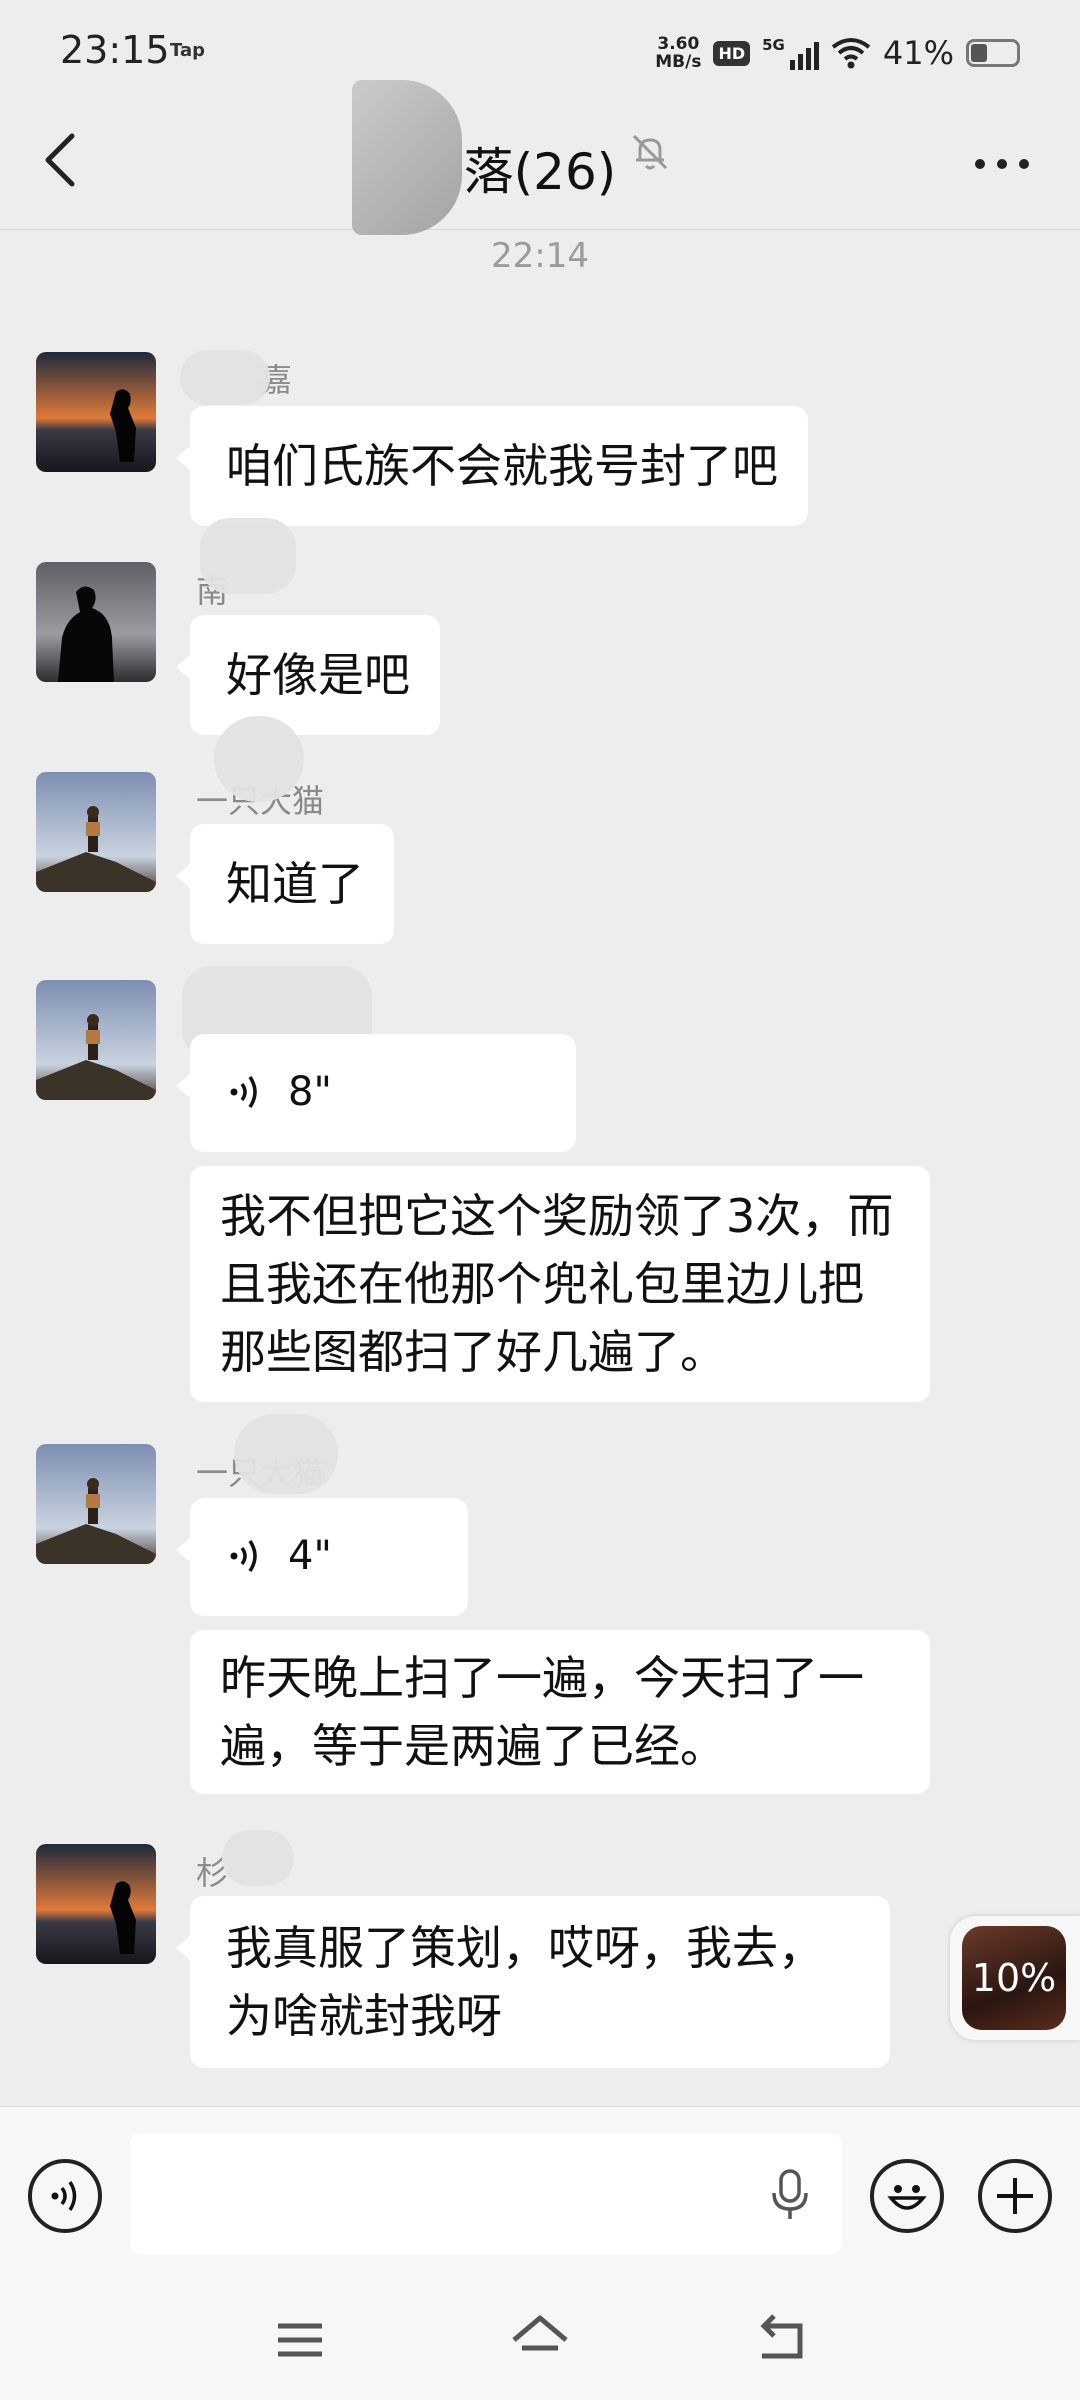 Image resolution: width=1080 pixels, height=2400 pixels. Describe the element at coordinates (782, 2340) in the screenshot. I see `back-icon` at that location.